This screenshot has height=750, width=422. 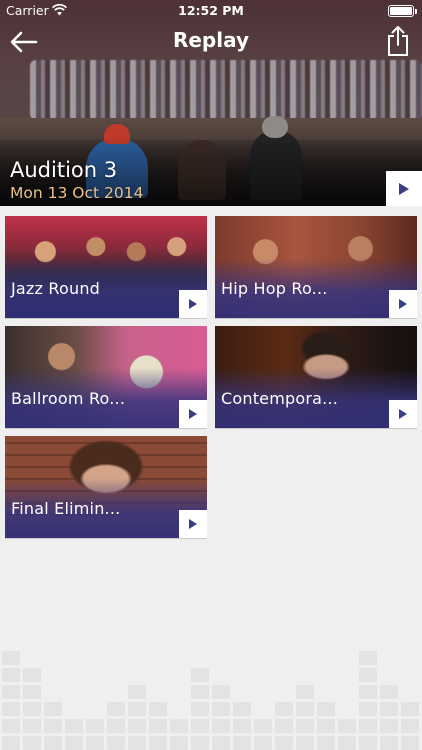 What do you see at coordinates (77, 193) in the screenshot?
I see `hero-date: Mon 13 Oct 2014` at bounding box center [77, 193].